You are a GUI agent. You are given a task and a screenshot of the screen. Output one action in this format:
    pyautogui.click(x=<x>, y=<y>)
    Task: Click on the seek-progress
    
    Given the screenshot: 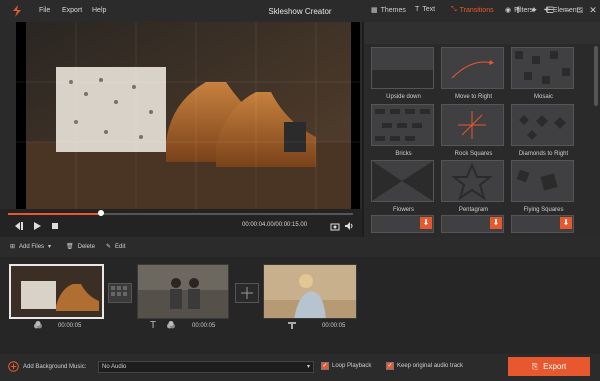 What is the action you would take?
    pyautogui.click(x=55, y=214)
    